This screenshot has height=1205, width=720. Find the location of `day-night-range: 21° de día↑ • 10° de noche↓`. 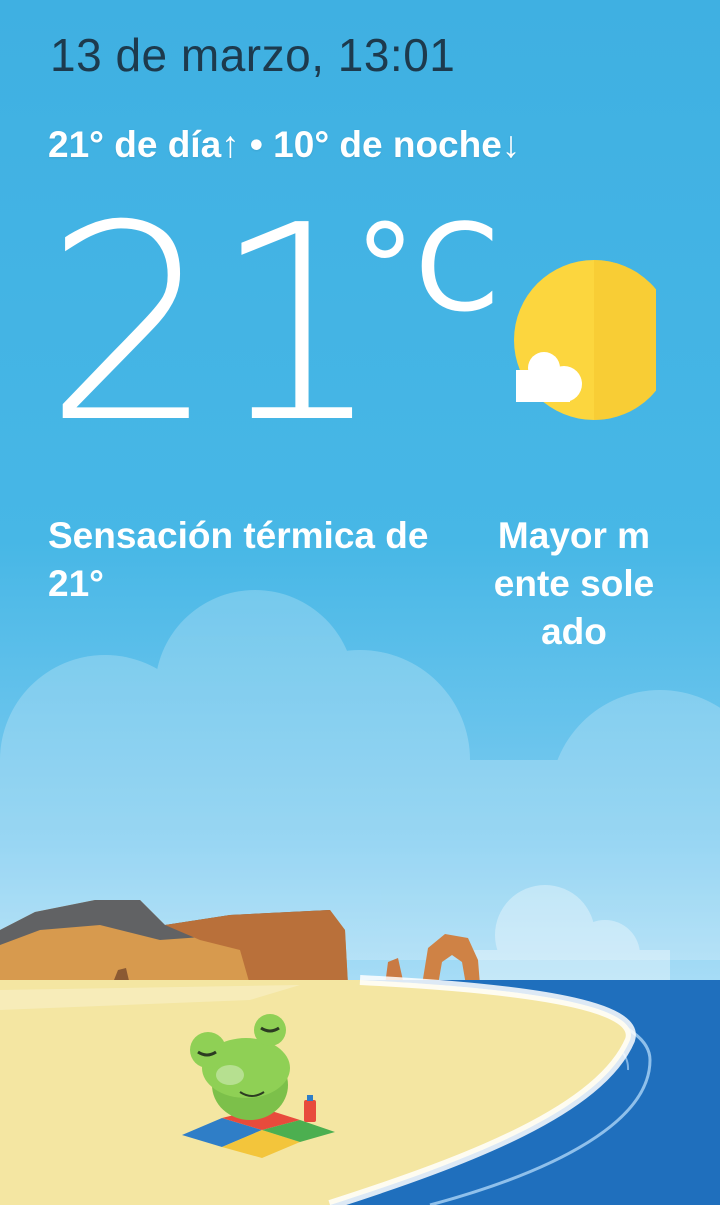

day-night-range: 21° de día↑ • 10° de noche↓ is located at coordinates (284, 144).